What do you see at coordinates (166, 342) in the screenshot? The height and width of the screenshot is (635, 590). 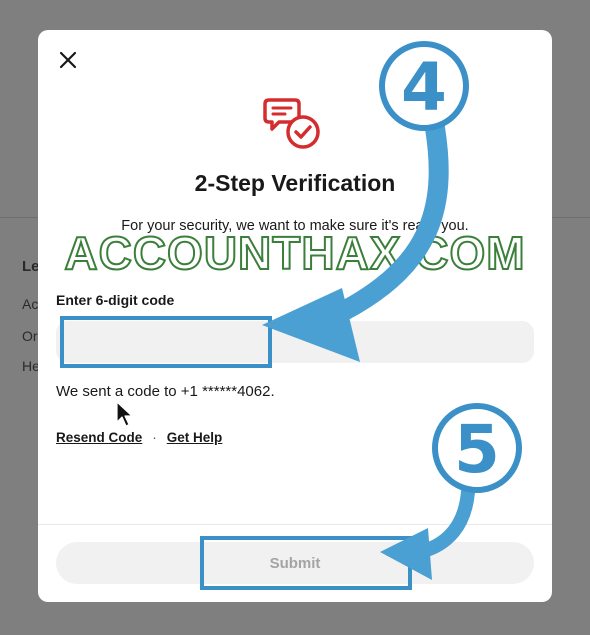 I see `highlight-code-input` at bounding box center [166, 342].